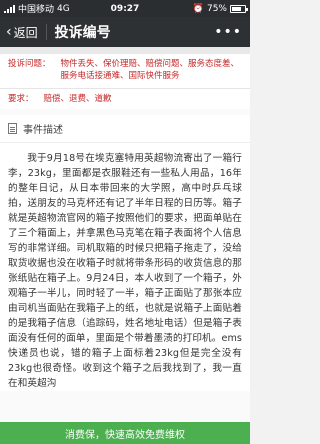 This screenshot has width=320, height=444. What do you see at coordinates (43, 130) in the screenshot?
I see `section-title: 事件描述` at bounding box center [43, 130].